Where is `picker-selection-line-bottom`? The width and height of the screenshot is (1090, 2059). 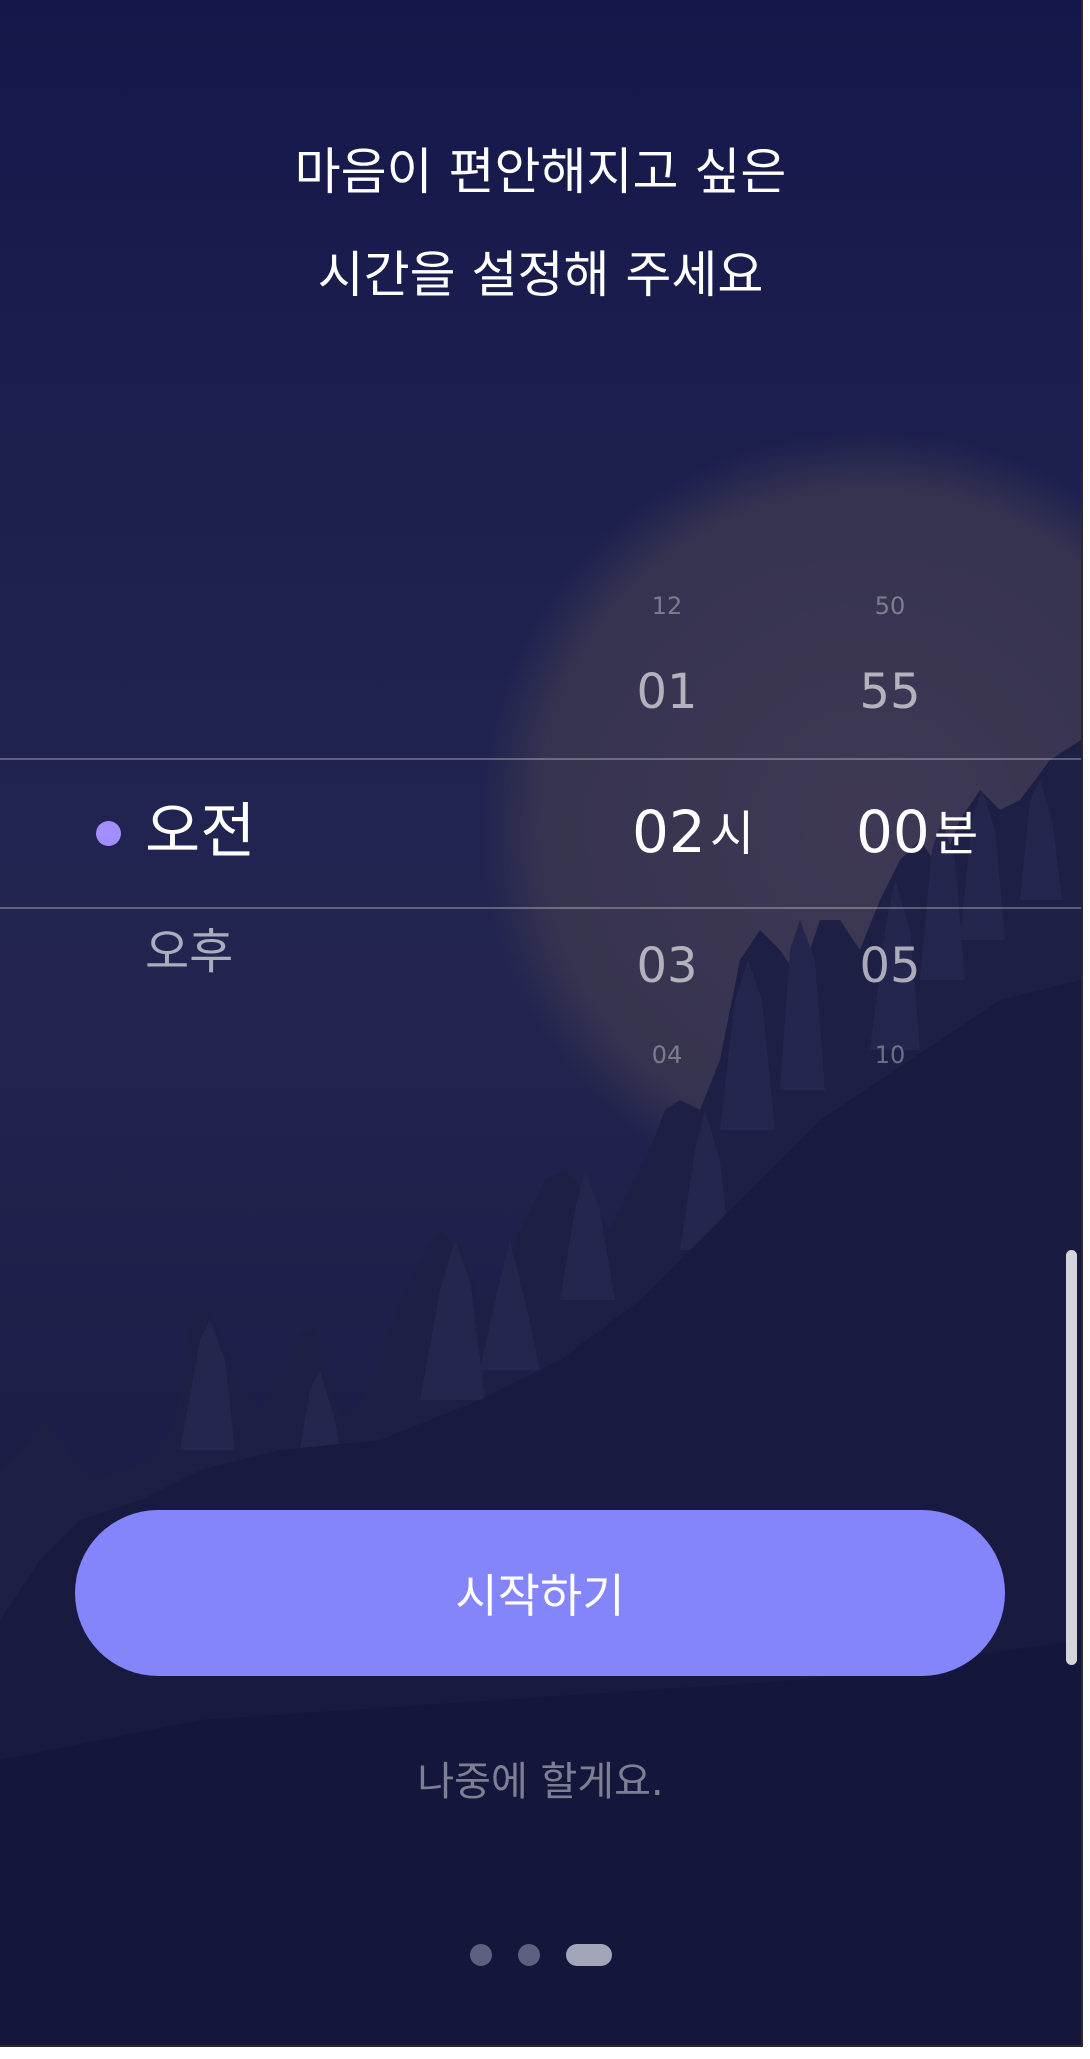
picker-selection-line-bottom is located at coordinates (540, 908).